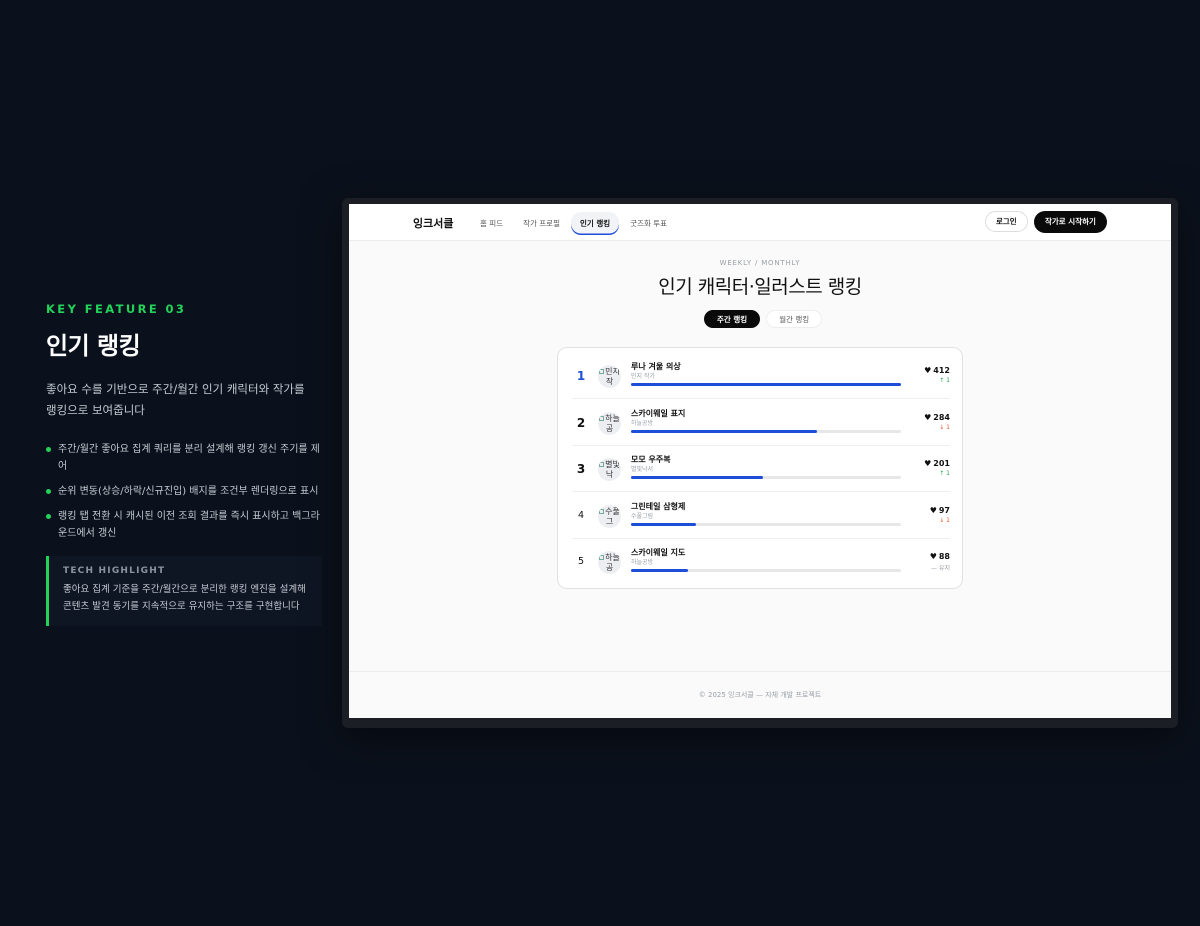 The width and height of the screenshot is (1200, 926). What do you see at coordinates (581, 376) in the screenshot?
I see `rank-number: 1` at bounding box center [581, 376].